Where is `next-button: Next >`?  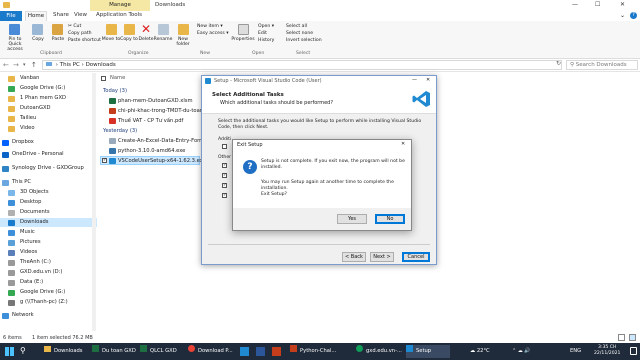
next-button: Next > is located at coordinates (382, 257).